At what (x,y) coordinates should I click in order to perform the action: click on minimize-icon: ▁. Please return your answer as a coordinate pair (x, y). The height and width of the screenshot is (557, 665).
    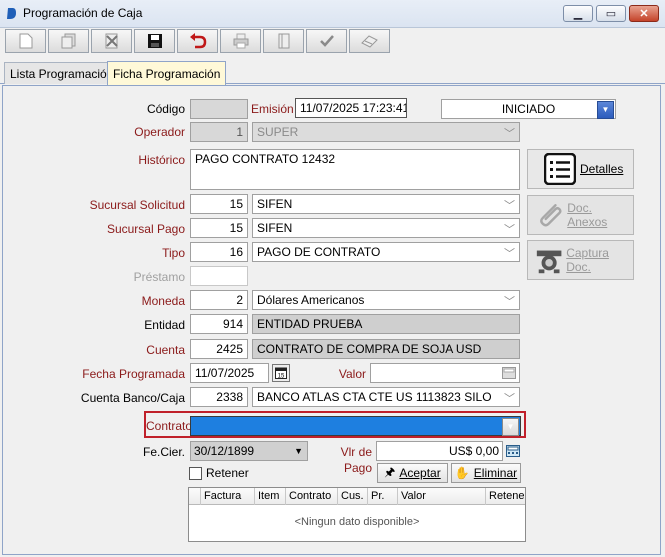
    Looking at the image, I should click on (578, 14).